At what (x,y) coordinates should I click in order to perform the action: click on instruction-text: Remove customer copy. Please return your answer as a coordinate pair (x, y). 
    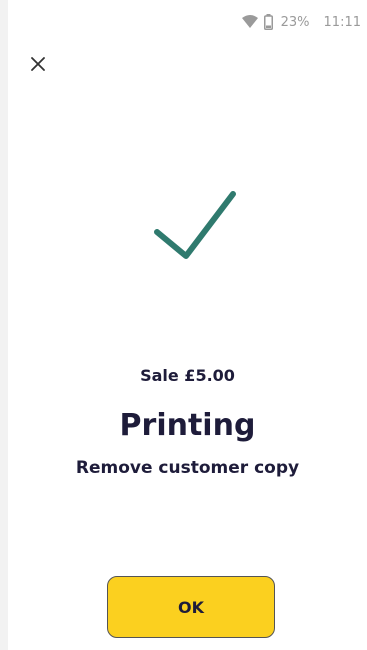
    Looking at the image, I should click on (187, 468).